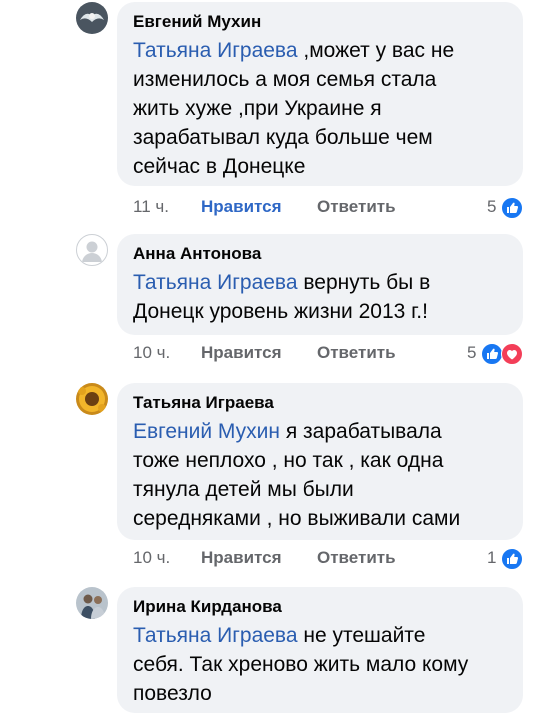 This screenshot has width=540, height=713. What do you see at coordinates (320, 22) in the screenshot?
I see `comment-author: Евгений Мухин` at bounding box center [320, 22].